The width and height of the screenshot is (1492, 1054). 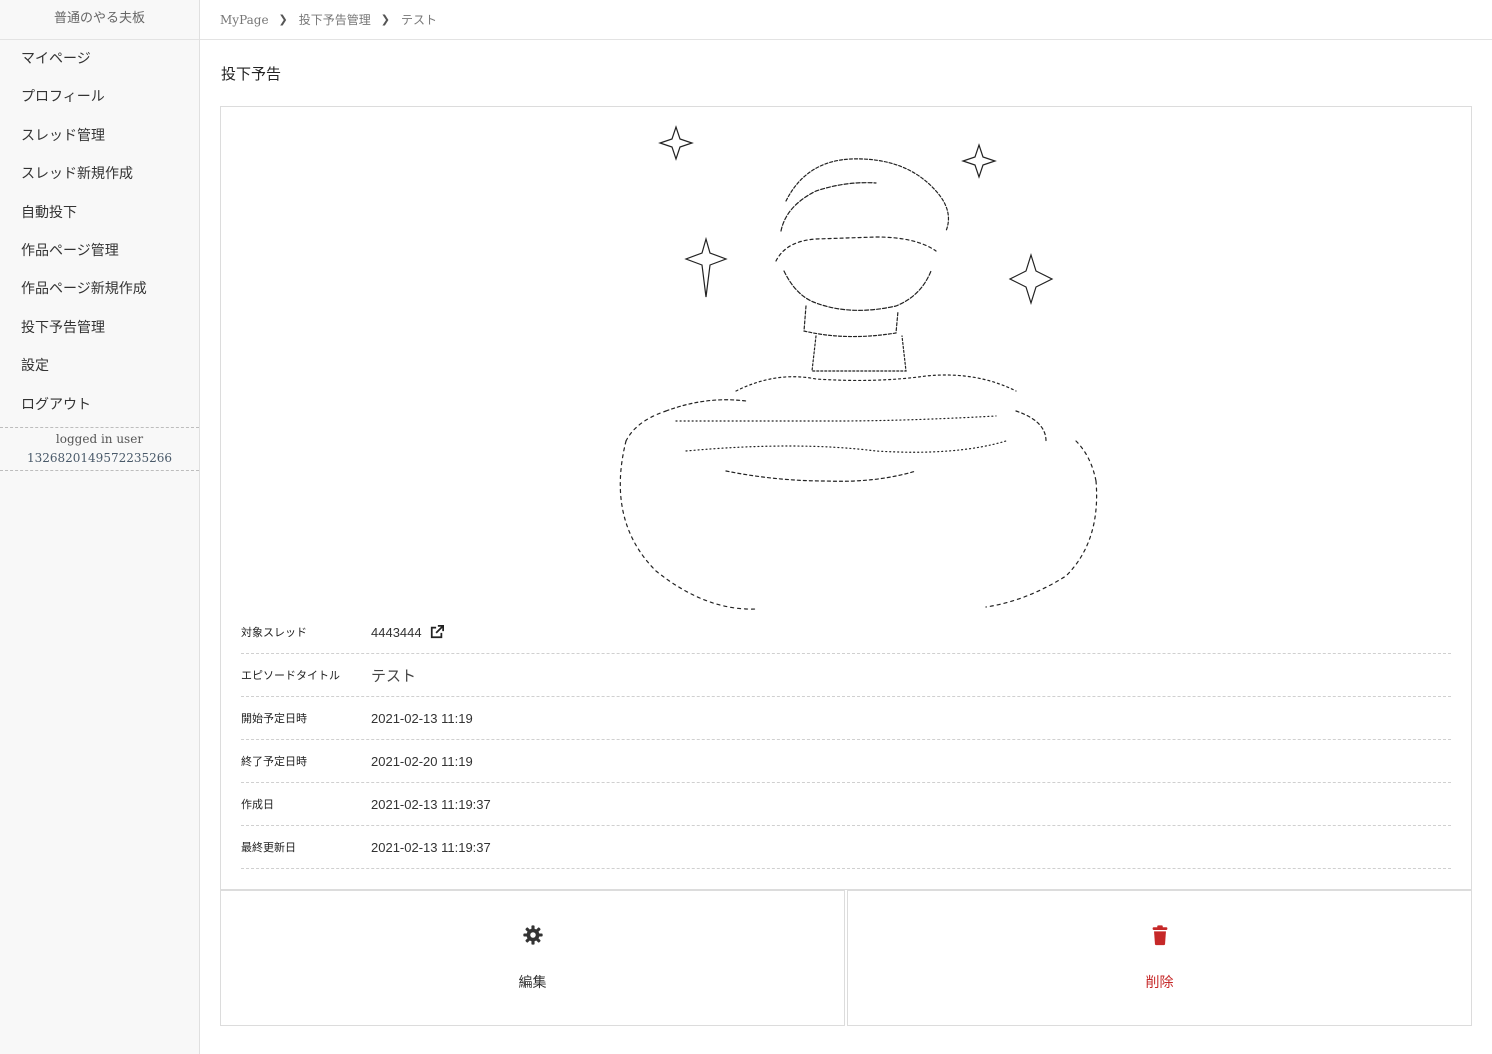 What do you see at coordinates (290, 676) in the screenshot?
I see `detail-key: エピソードタイトル` at bounding box center [290, 676].